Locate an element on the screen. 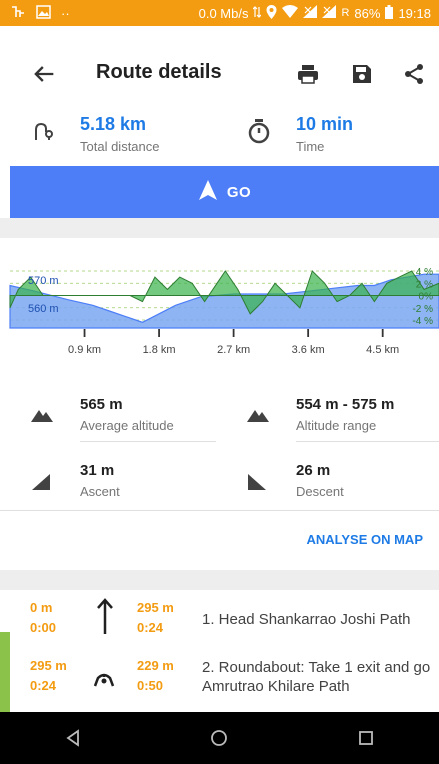  side-accent-bar is located at coordinates (5, 672).